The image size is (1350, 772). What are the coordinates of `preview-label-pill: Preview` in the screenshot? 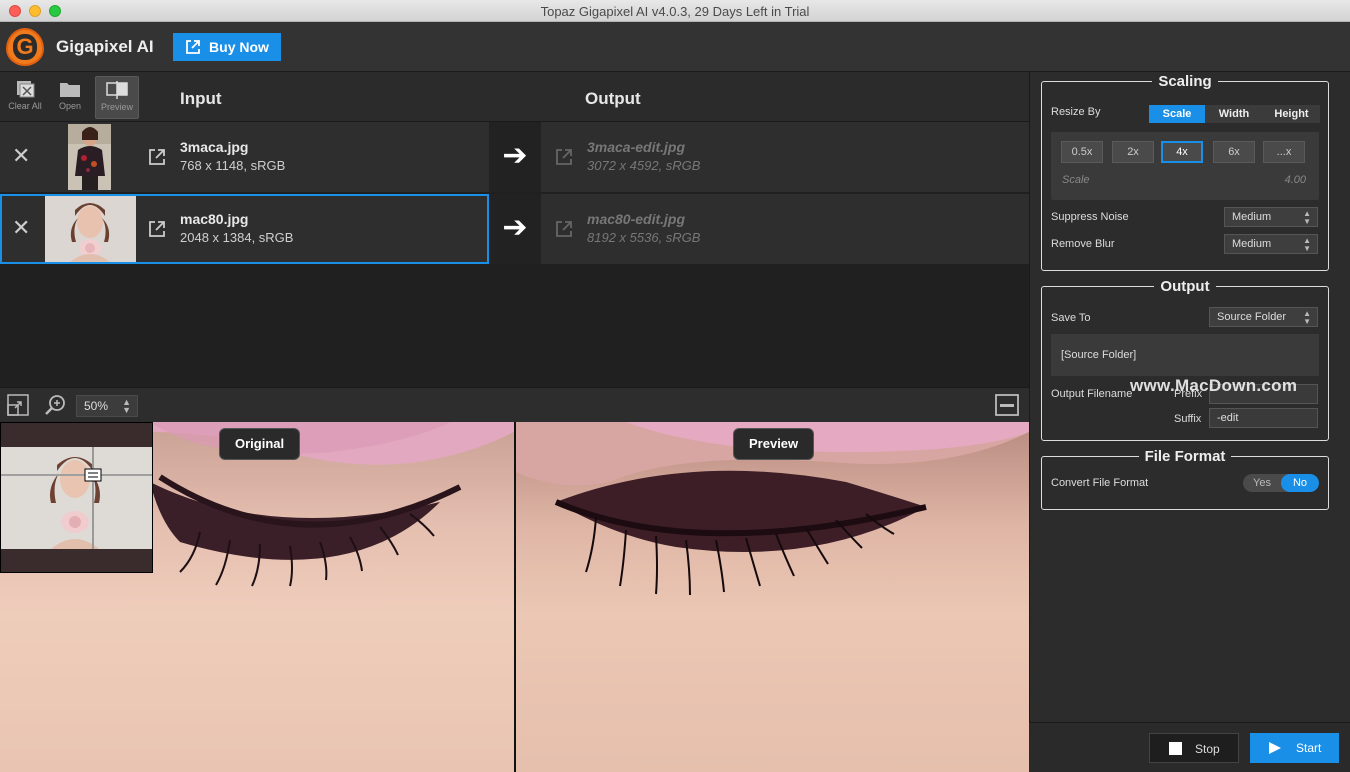 It's located at (774, 444).